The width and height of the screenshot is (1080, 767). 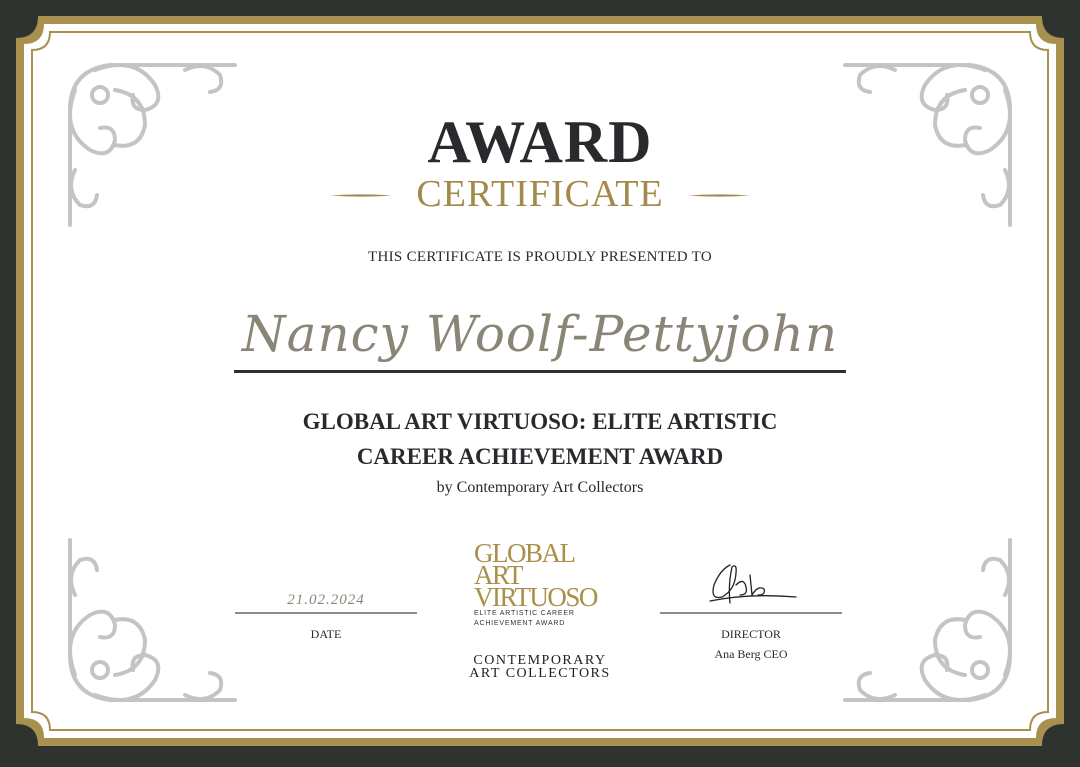 What do you see at coordinates (536, 597) in the screenshot?
I see `logo-line-virtuoso: VIRTUOSO` at bounding box center [536, 597].